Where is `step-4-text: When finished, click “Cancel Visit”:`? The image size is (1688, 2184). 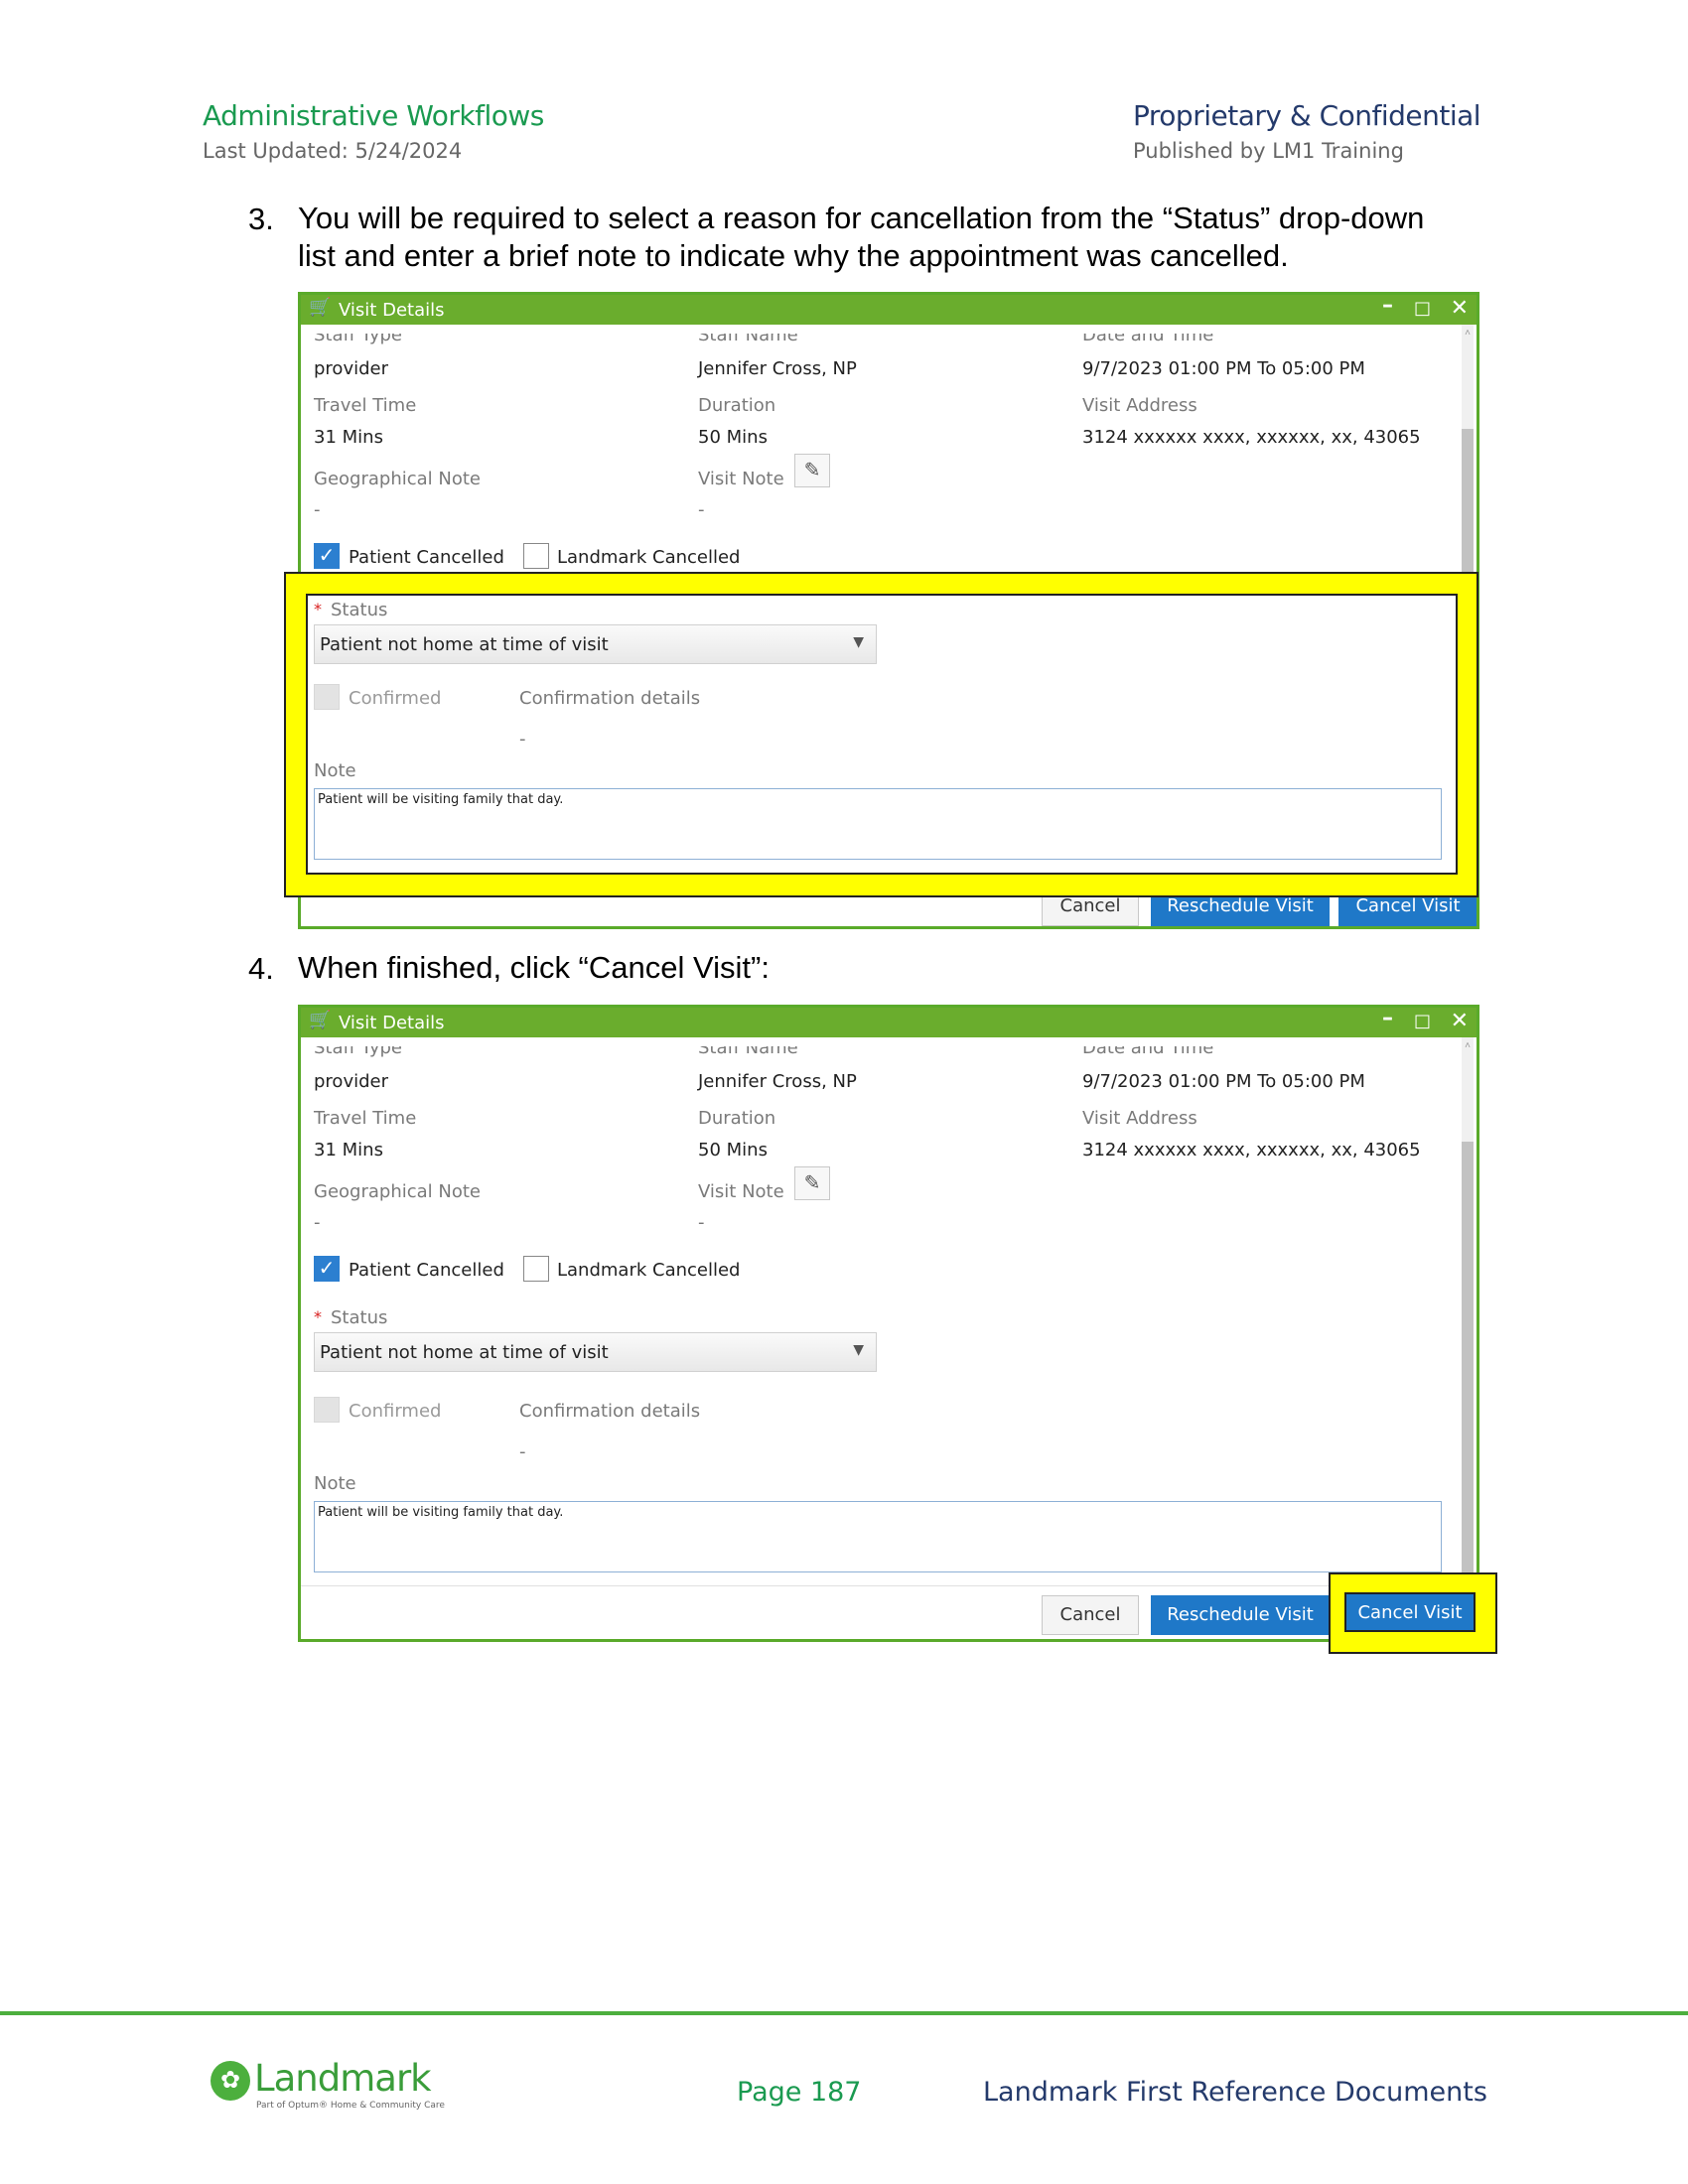
step-4-text: When finished, click “Cancel Visit”: is located at coordinates (534, 967).